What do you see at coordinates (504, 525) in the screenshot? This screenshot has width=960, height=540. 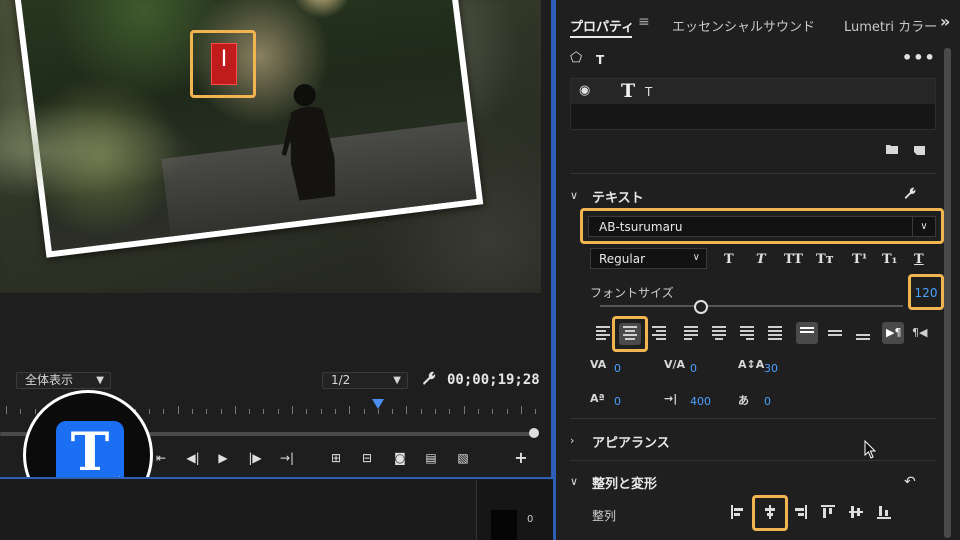 I see `audio-meter-bar` at bounding box center [504, 525].